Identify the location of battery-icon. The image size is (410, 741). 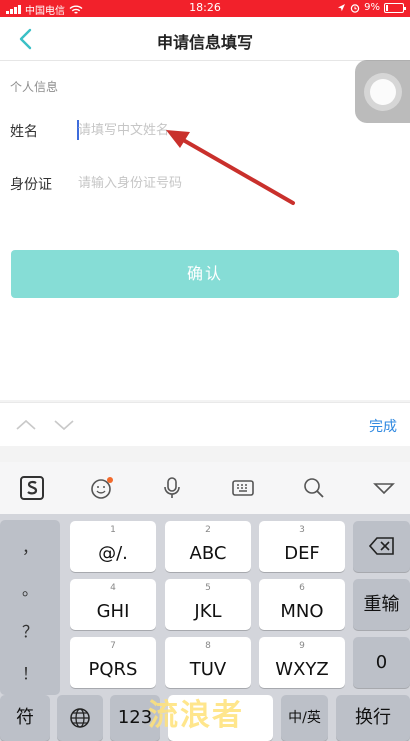
(395, 7).